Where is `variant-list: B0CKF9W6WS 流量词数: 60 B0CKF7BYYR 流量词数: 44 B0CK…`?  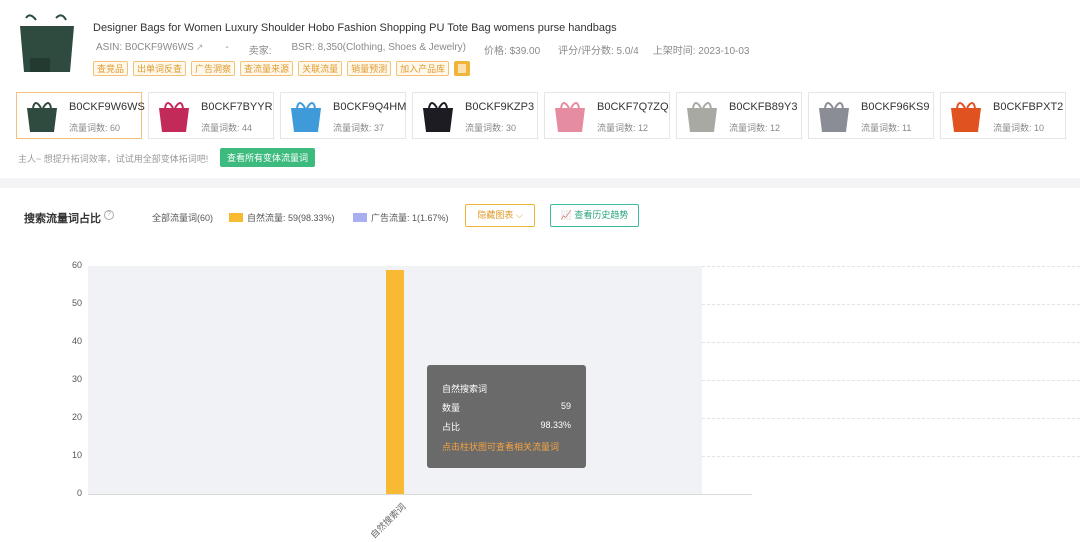 variant-list: B0CKF9W6WS 流量词数: 60 B0CKF7BYYR 流量词数: 44 B0CK… is located at coordinates (541, 115).